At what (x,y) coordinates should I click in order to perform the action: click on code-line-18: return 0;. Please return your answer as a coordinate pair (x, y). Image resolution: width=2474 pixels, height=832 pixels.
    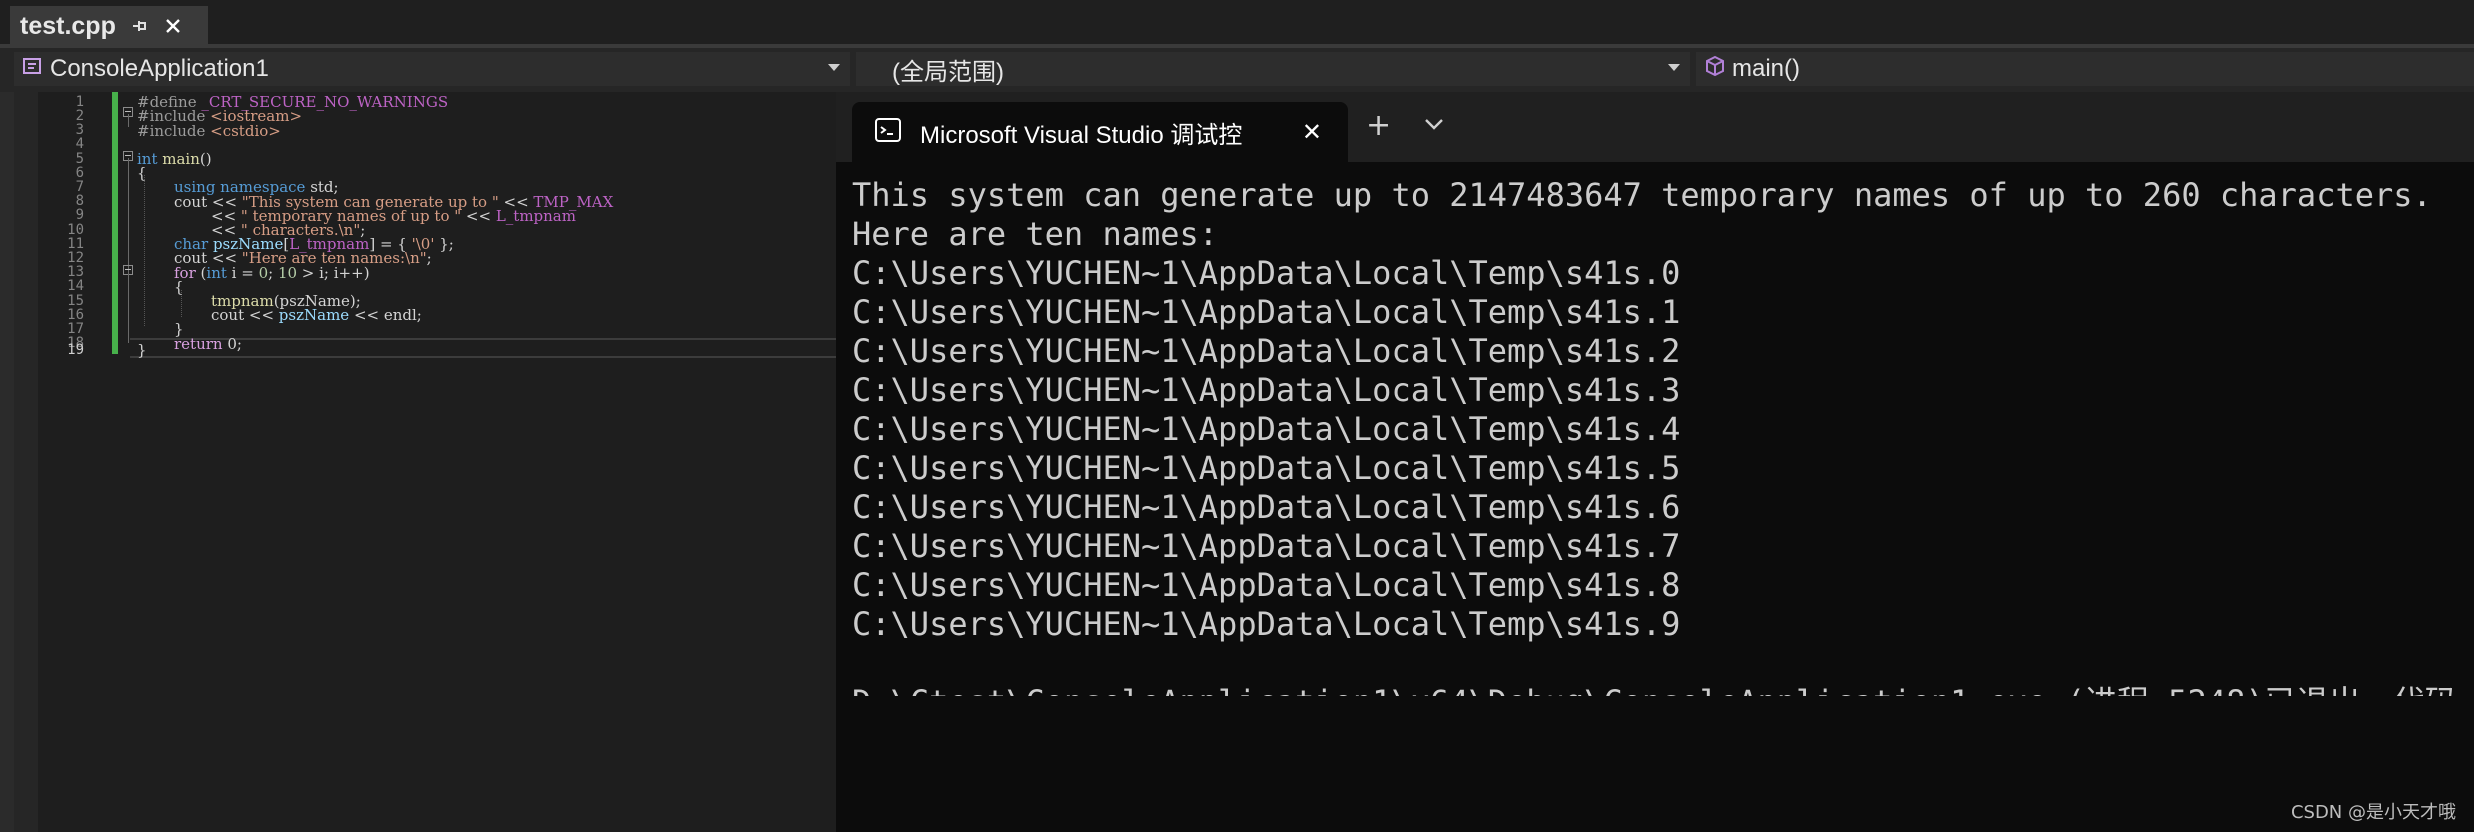
    Looking at the image, I should click on (208, 343).